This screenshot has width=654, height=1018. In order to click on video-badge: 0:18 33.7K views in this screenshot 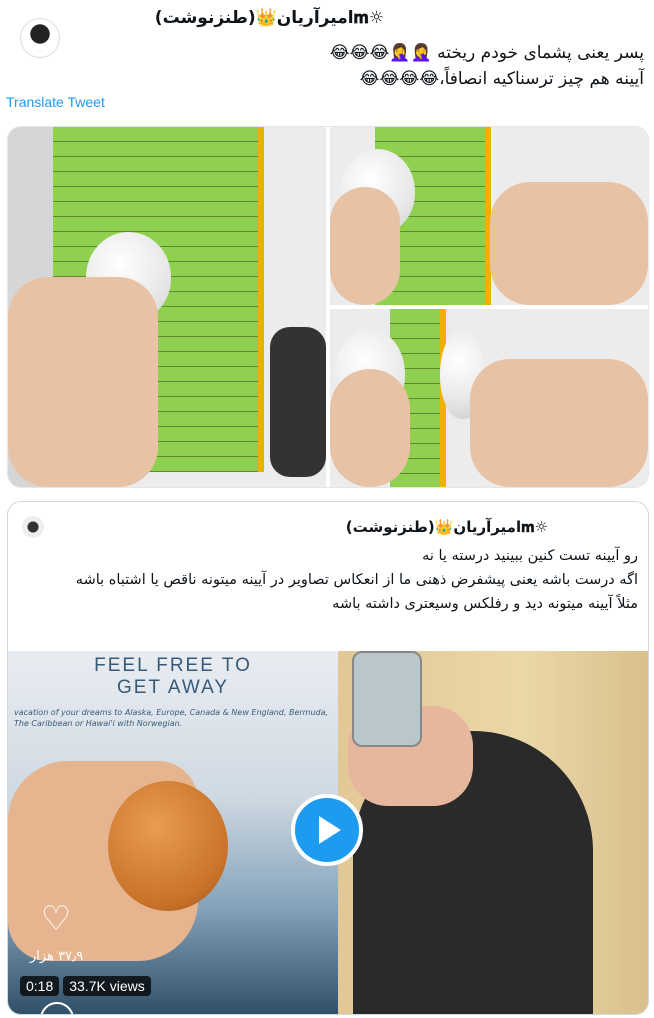, I will do `click(85, 986)`.